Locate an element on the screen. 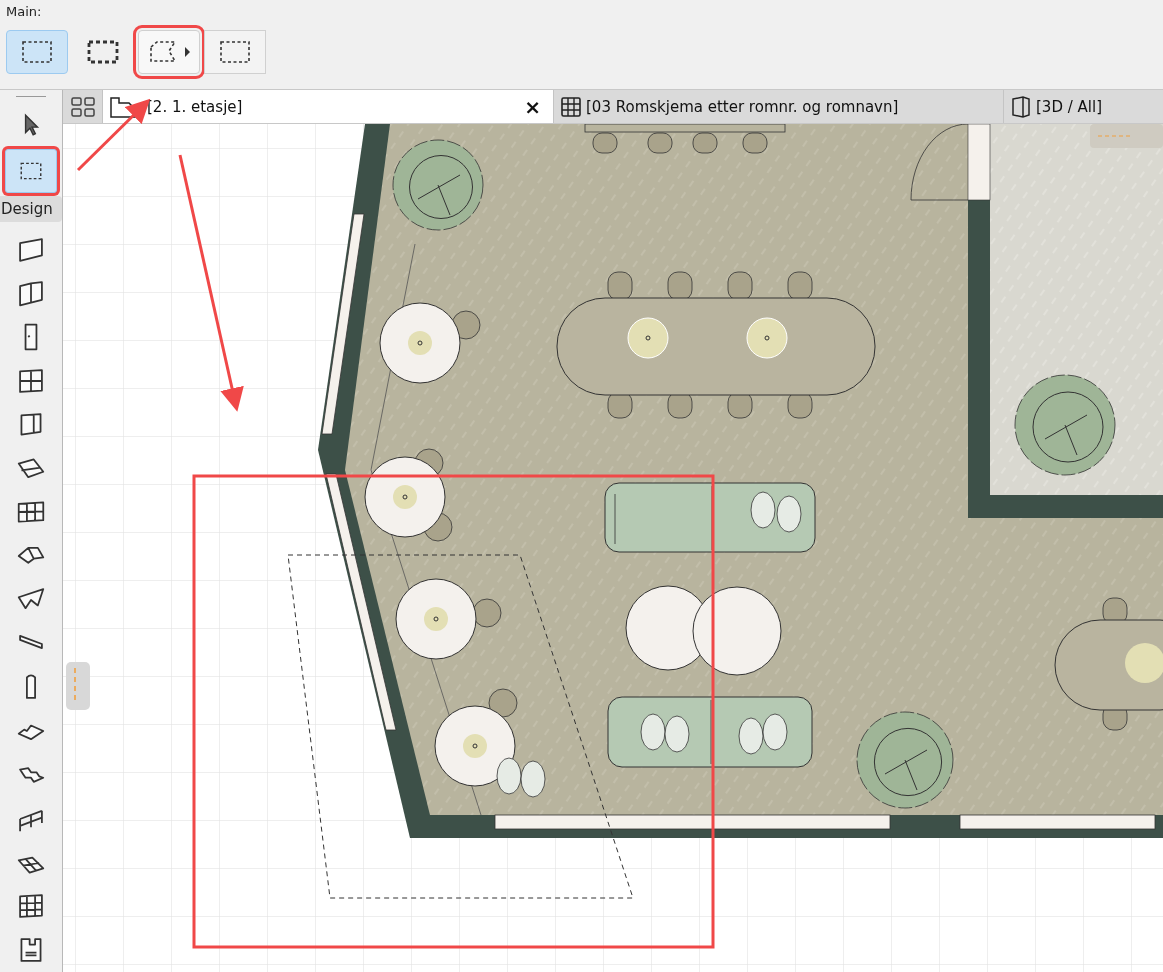  close-button: × is located at coordinates (532, 106).